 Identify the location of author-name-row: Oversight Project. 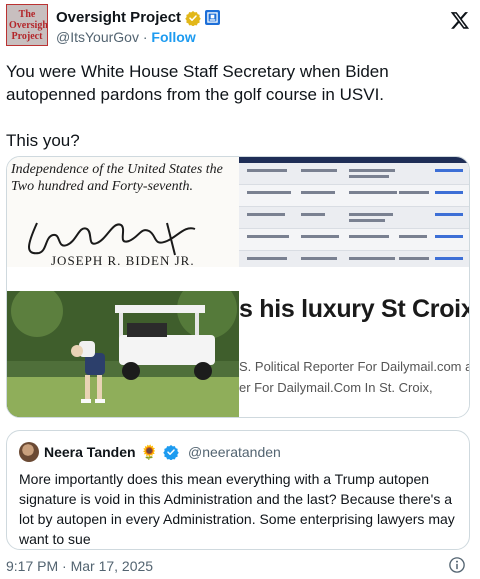
(138, 17).